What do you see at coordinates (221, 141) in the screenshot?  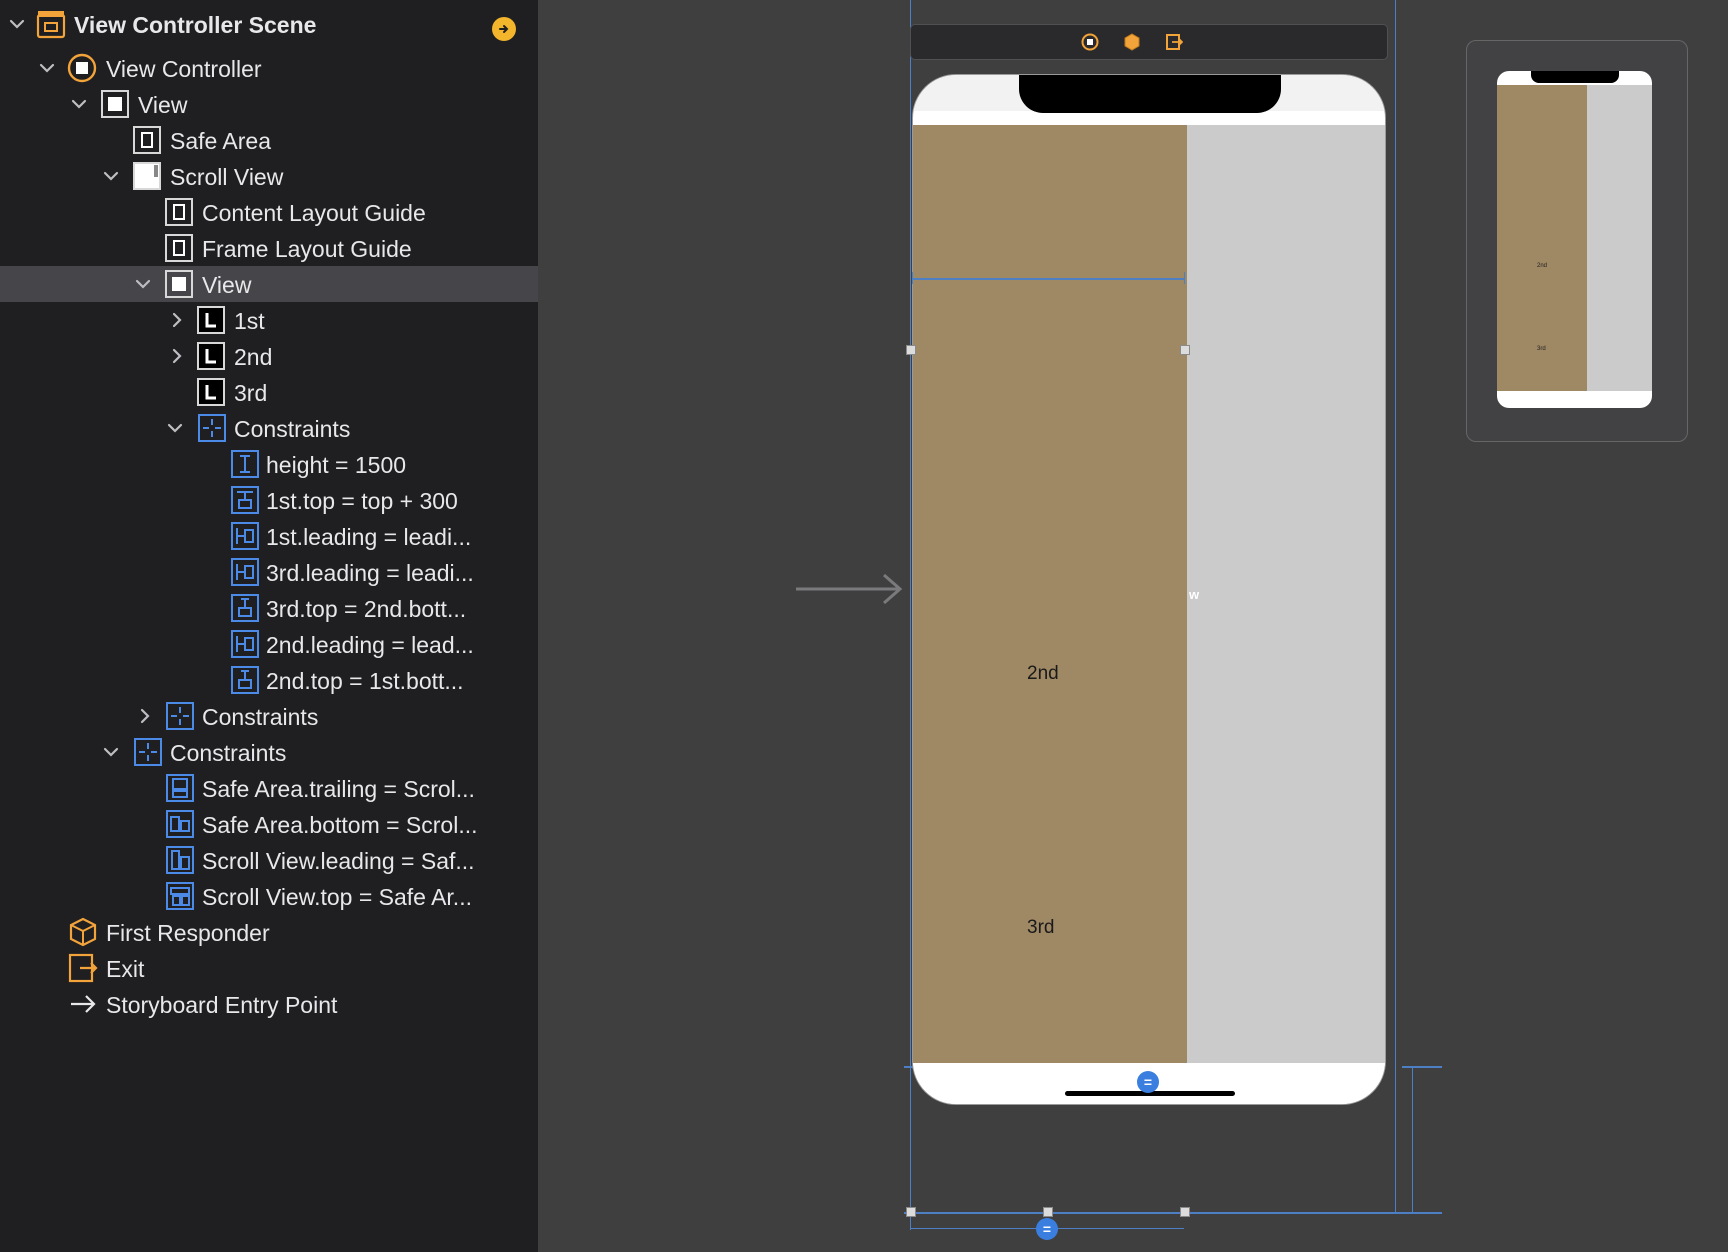 I see `outline-row-label: Safe Area` at bounding box center [221, 141].